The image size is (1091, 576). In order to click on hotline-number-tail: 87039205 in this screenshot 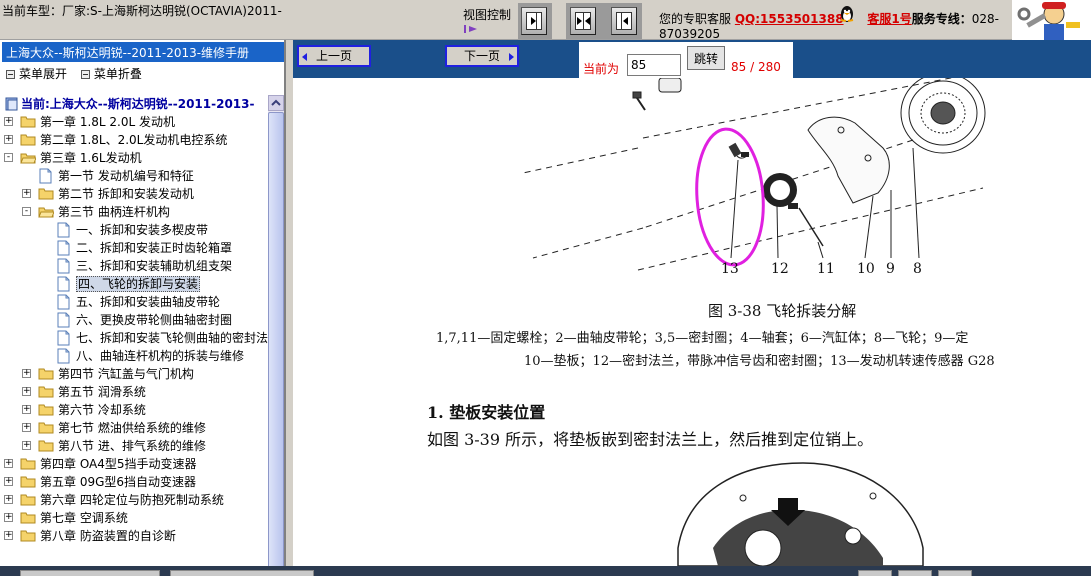, I will do `click(690, 34)`.